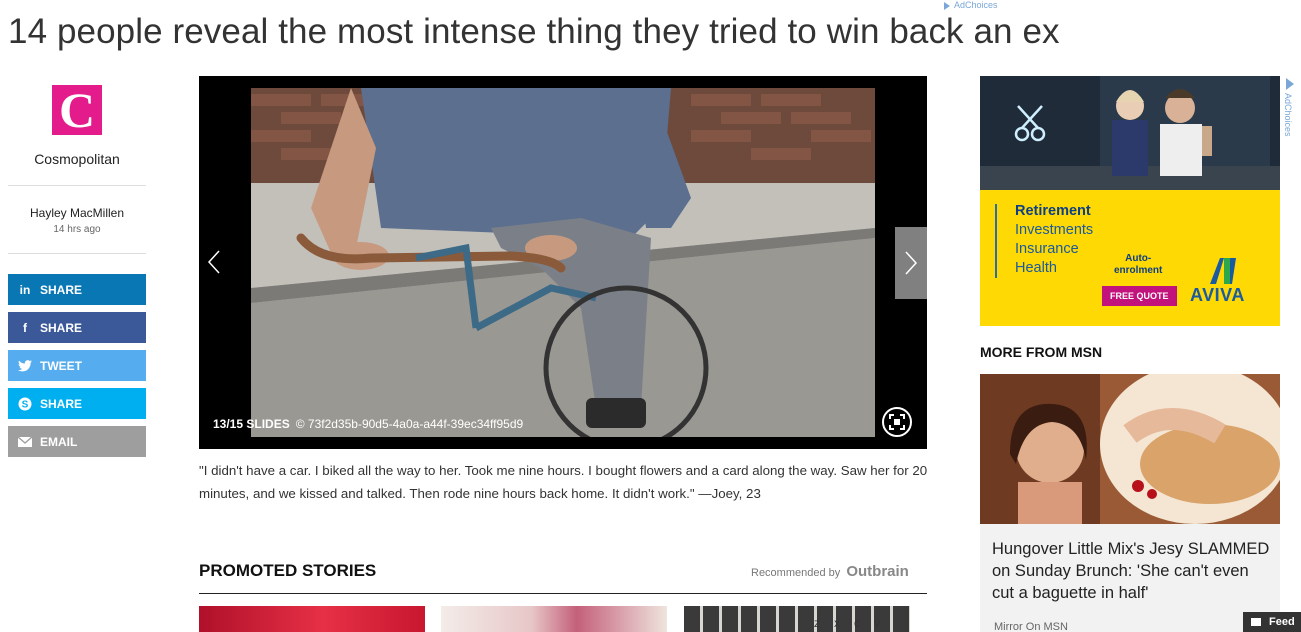 The width and height of the screenshot is (1301, 632). I want to click on ad-product: Insurance, so click(1047, 249).